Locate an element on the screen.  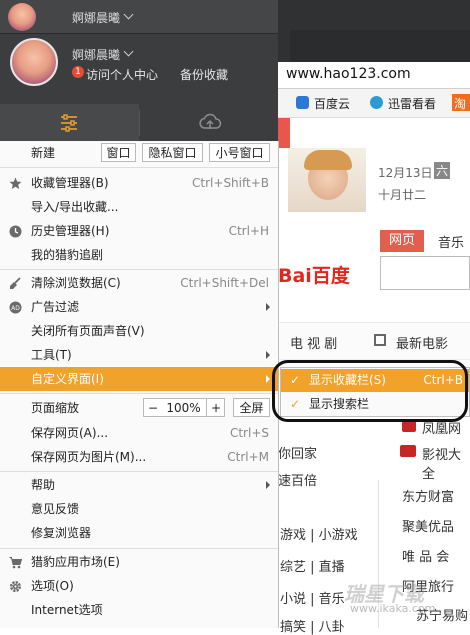
menu-item-my-series: 我的猎豹追剧 is located at coordinates (139, 255).